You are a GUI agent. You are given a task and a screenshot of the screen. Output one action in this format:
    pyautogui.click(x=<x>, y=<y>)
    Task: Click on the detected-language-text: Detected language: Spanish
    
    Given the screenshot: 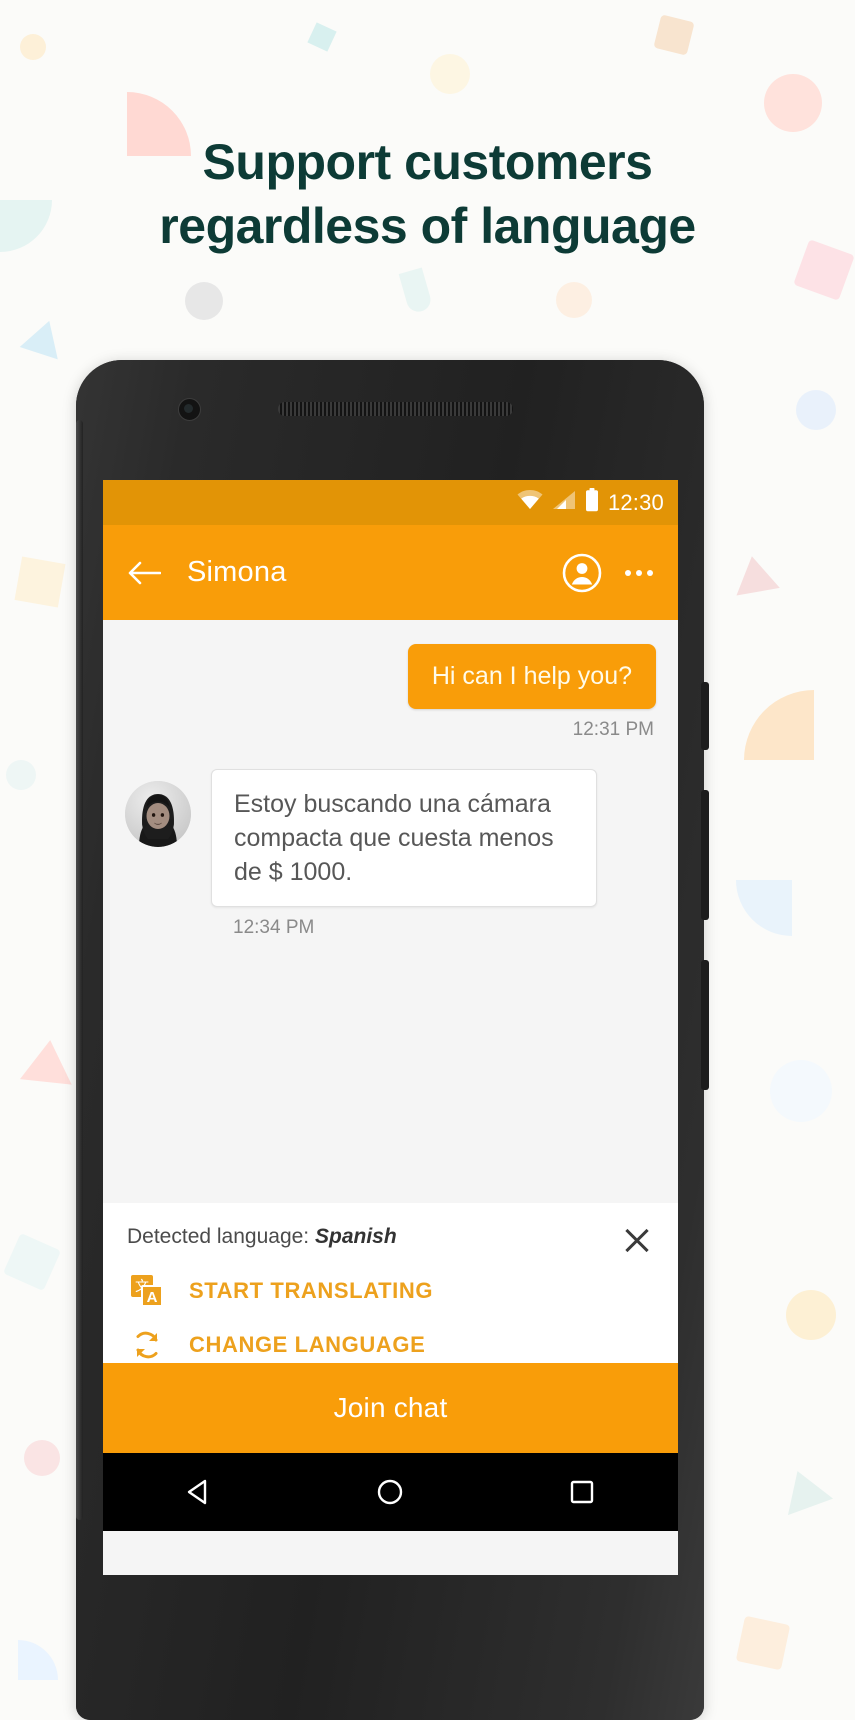 What is the action you would take?
    pyautogui.click(x=373, y=1237)
    